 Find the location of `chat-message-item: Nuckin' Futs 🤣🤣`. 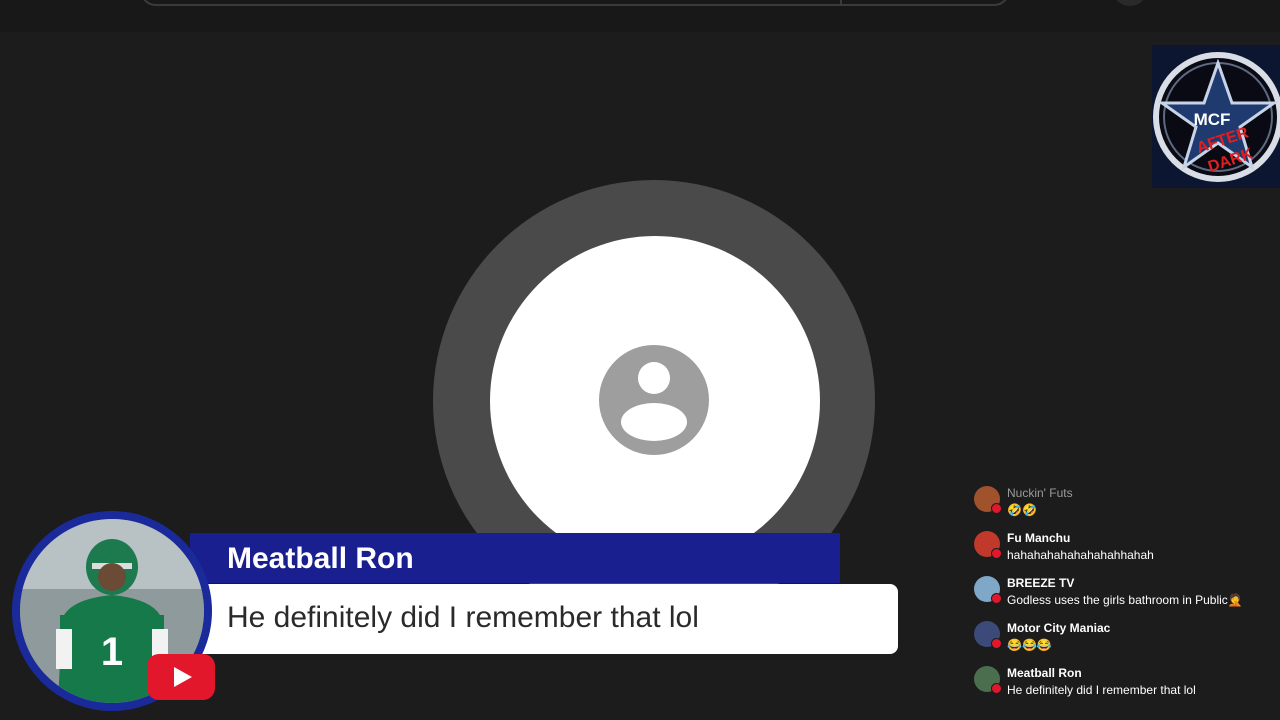

chat-message-item: Nuckin' Futs 🤣🤣 is located at coordinates (1118, 500).